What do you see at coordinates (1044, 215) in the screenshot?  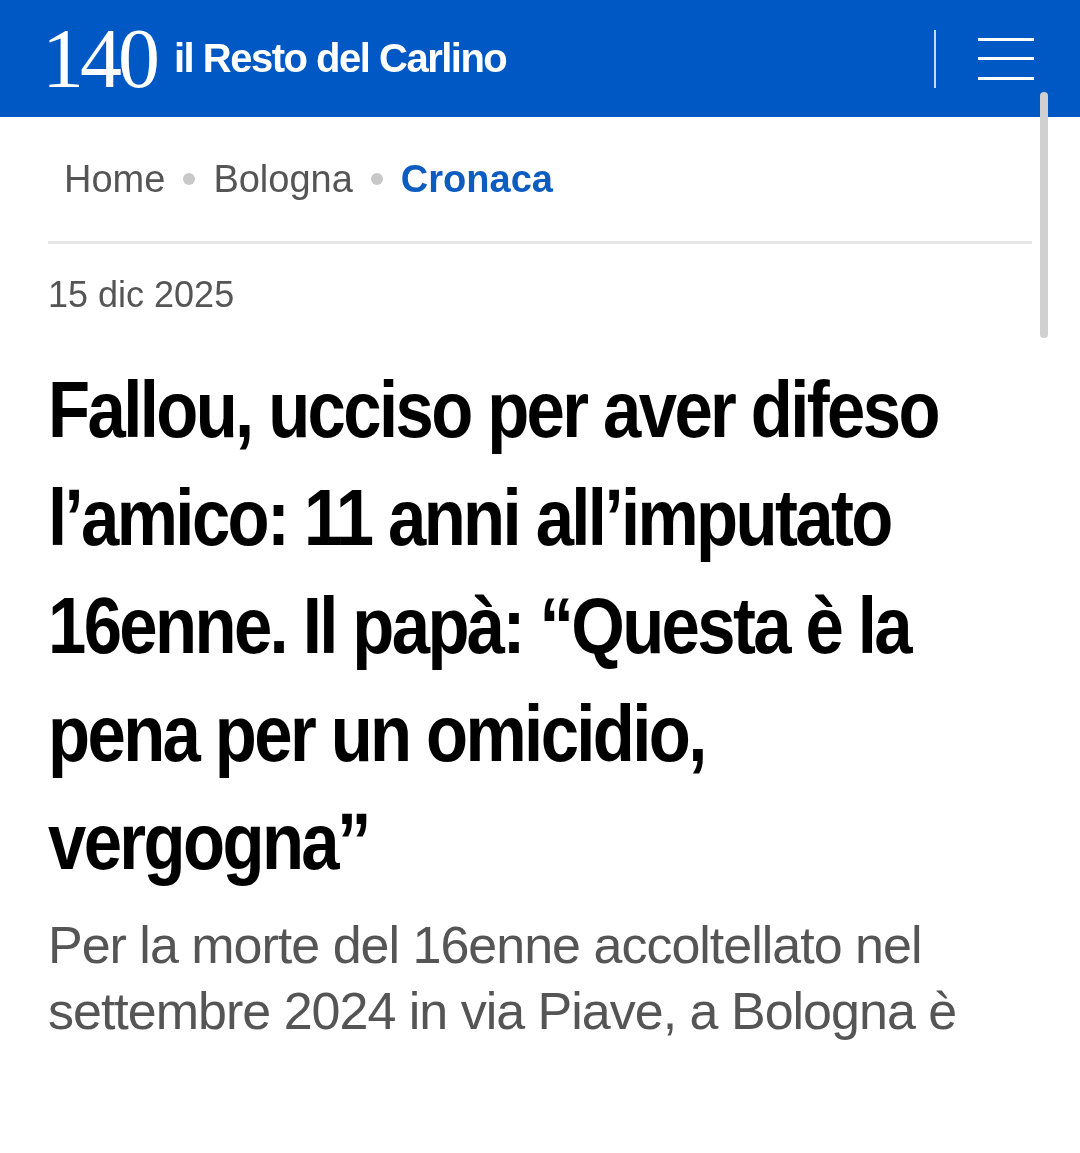 I see `scrollbar` at bounding box center [1044, 215].